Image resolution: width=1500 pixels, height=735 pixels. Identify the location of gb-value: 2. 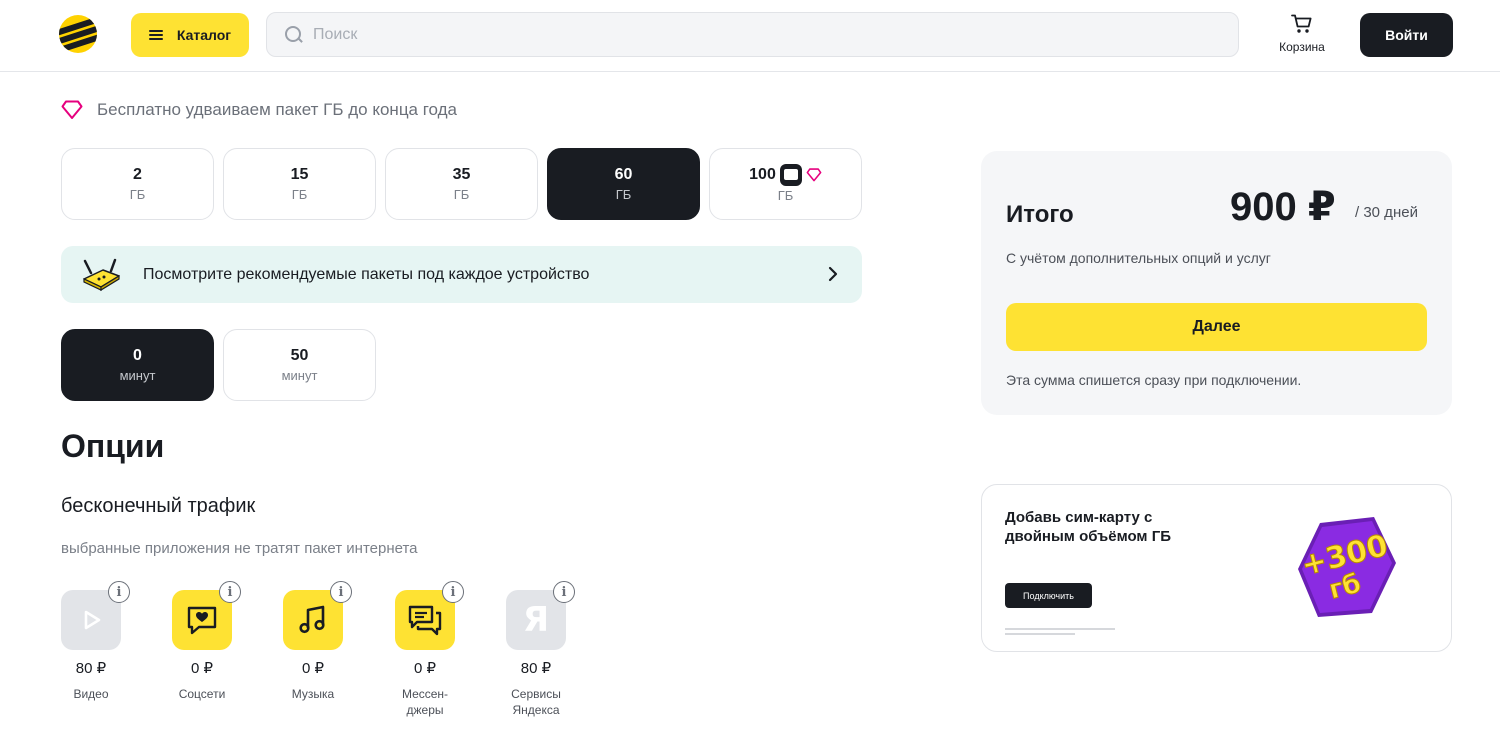
(137, 174).